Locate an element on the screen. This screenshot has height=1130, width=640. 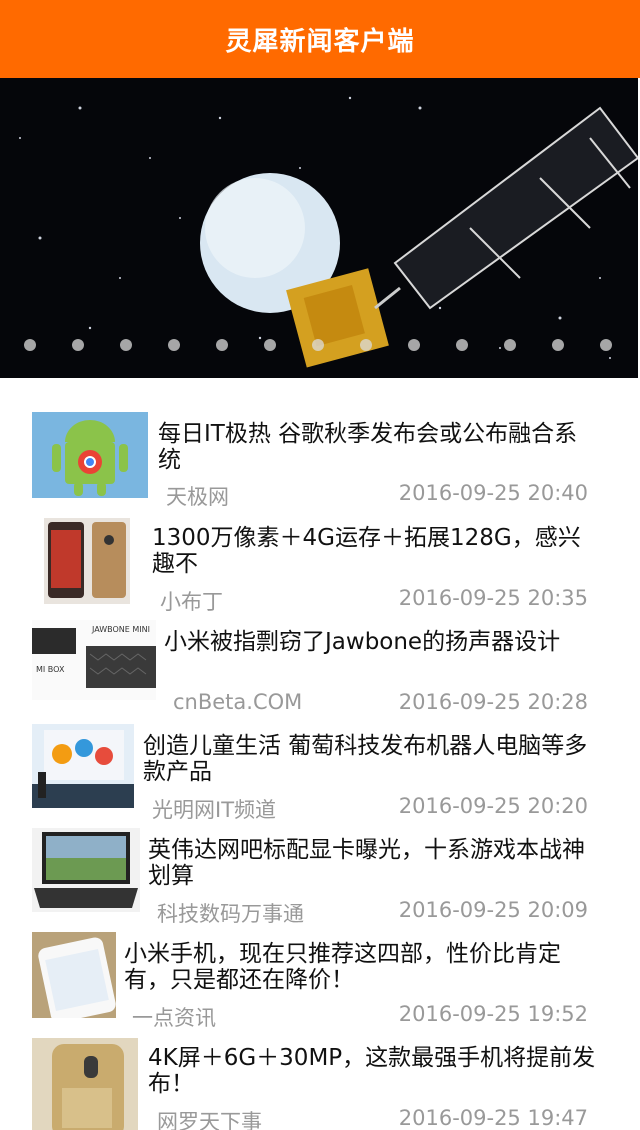
news-title: 小米被指剽窃了Jawbone的扬声器设计 is located at coordinates (362, 642).